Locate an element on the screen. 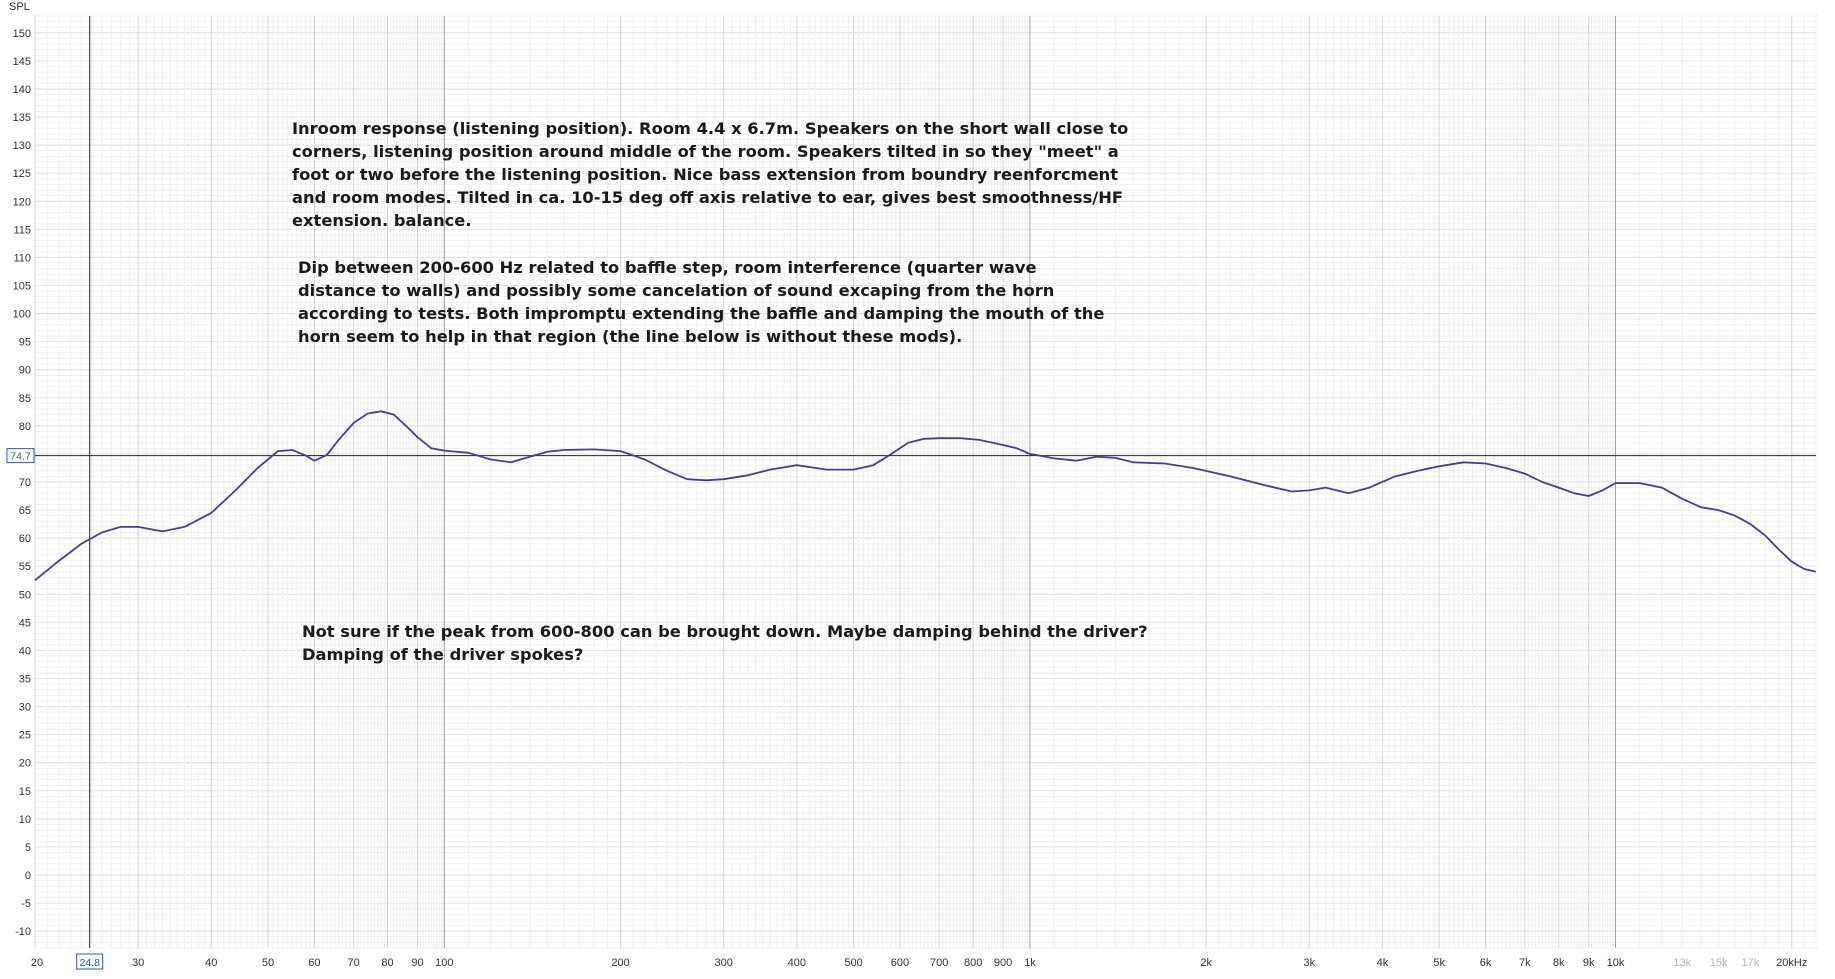  y-tick-label: 130 is located at coordinates (22, 146).